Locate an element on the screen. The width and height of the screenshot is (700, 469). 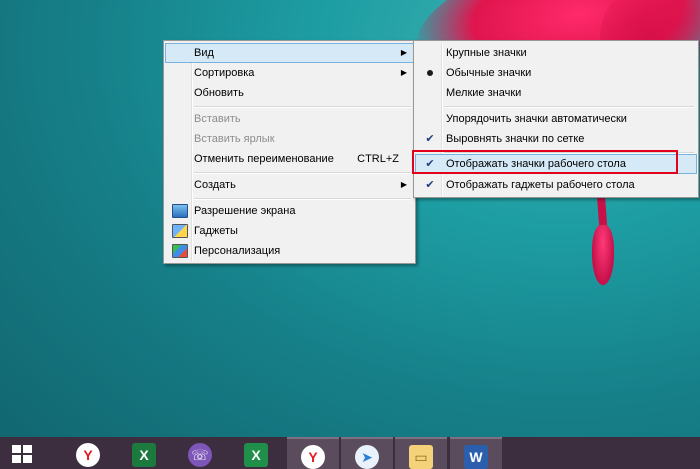
submenu-item-auto-arrange: Упорядочить значки автоматически is located at coordinates (556, 119).